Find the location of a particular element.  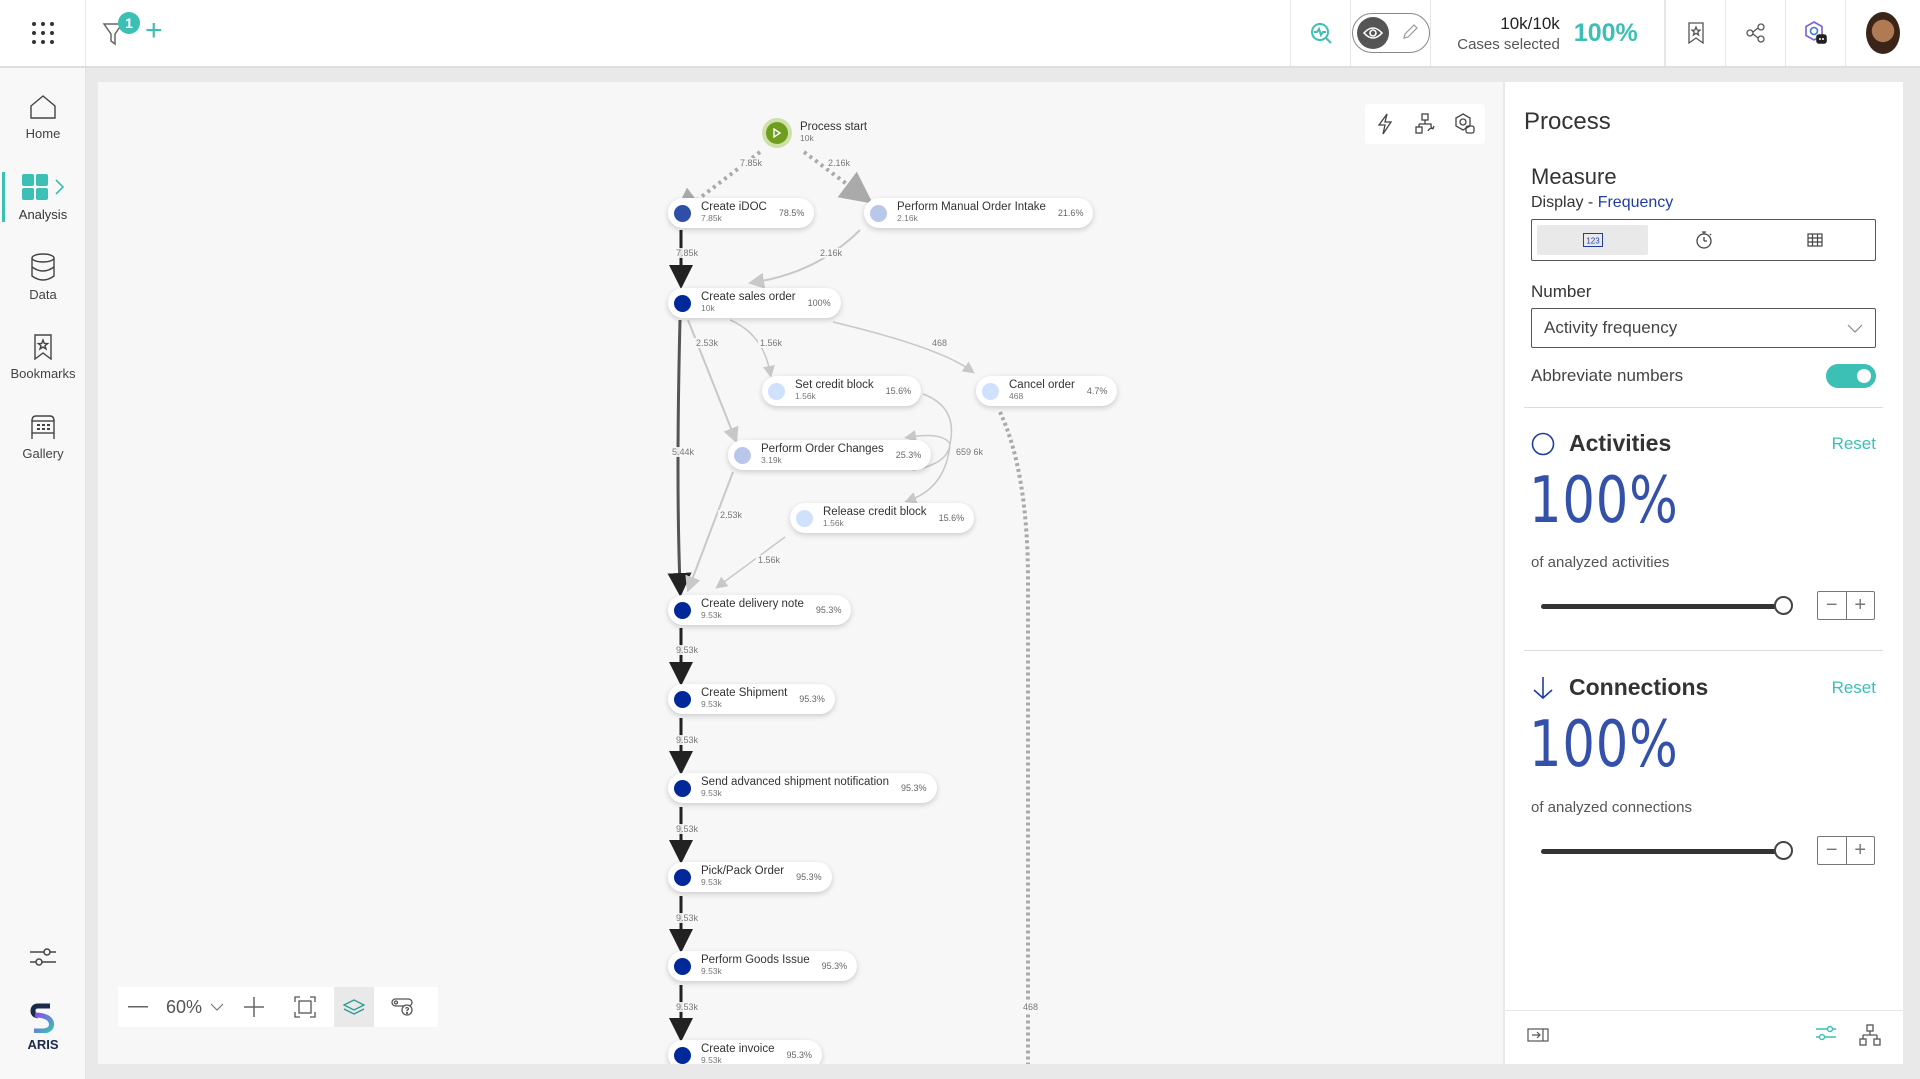

display-mode-selector: 123 is located at coordinates (1703, 240).